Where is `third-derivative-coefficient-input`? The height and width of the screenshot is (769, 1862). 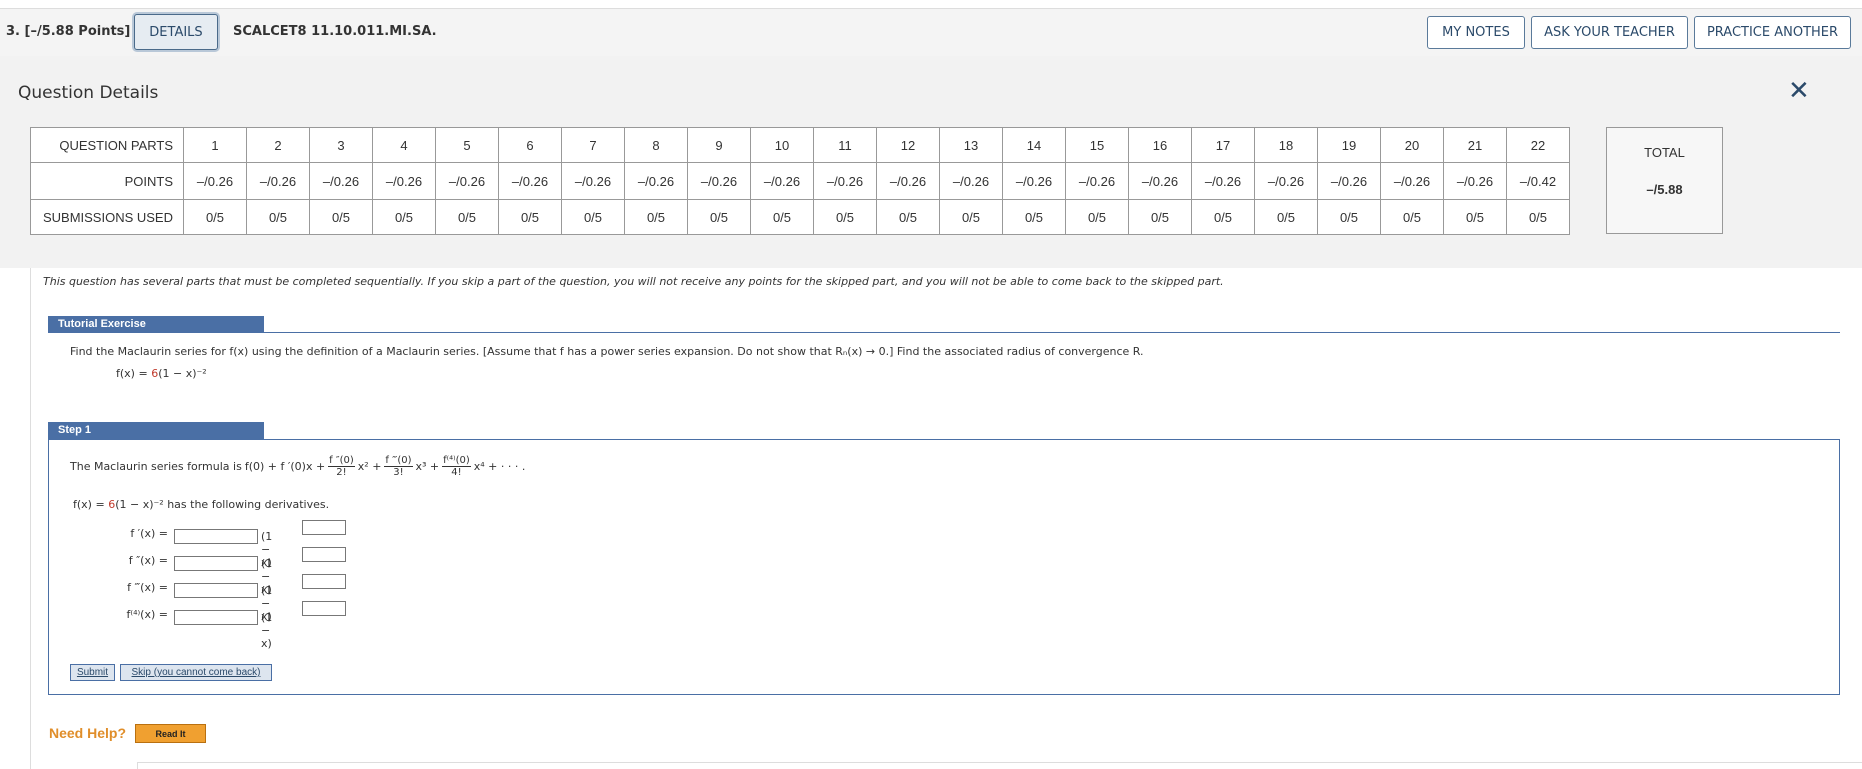 third-derivative-coefficient-input is located at coordinates (216, 590).